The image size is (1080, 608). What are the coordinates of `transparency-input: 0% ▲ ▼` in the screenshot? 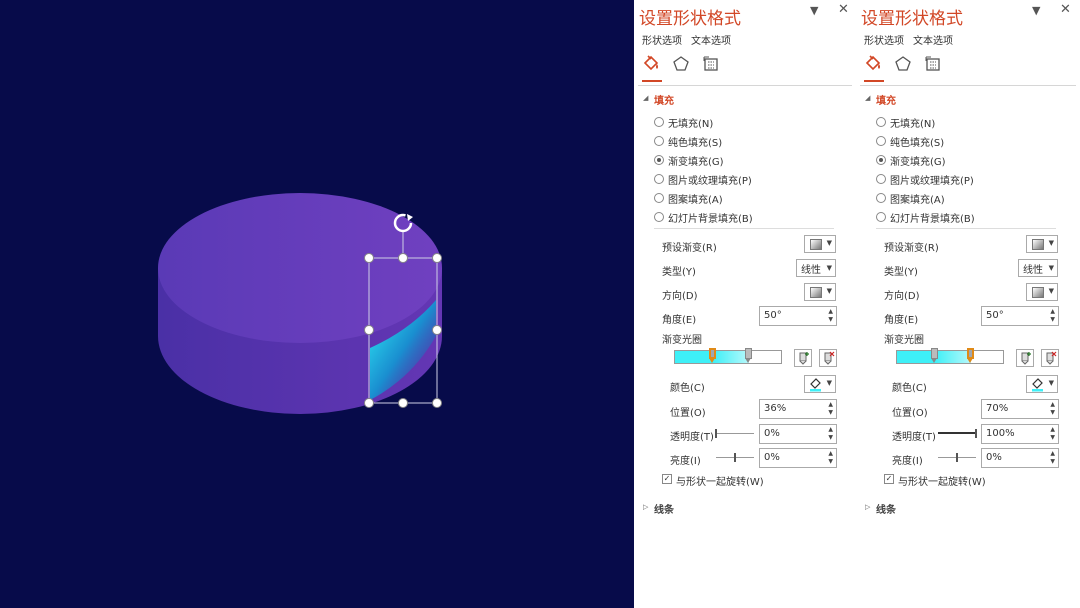 It's located at (798, 434).